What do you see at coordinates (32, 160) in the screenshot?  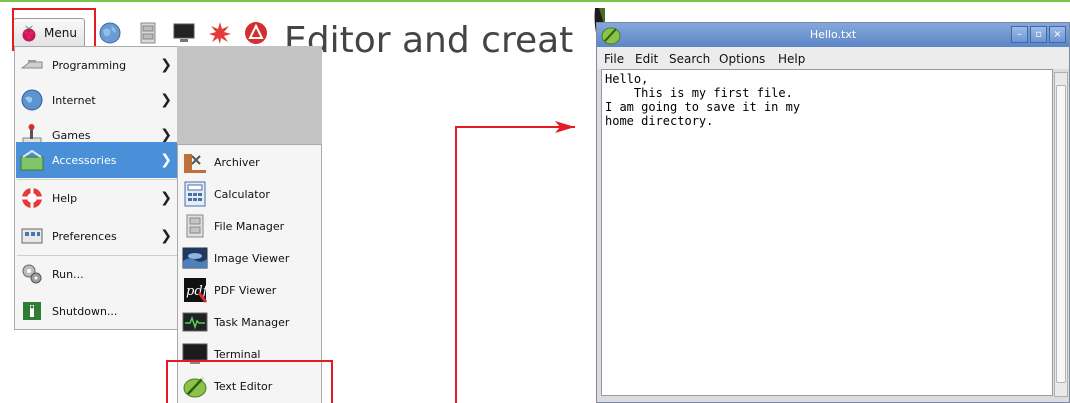 I see `accessories-icon` at bounding box center [32, 160].